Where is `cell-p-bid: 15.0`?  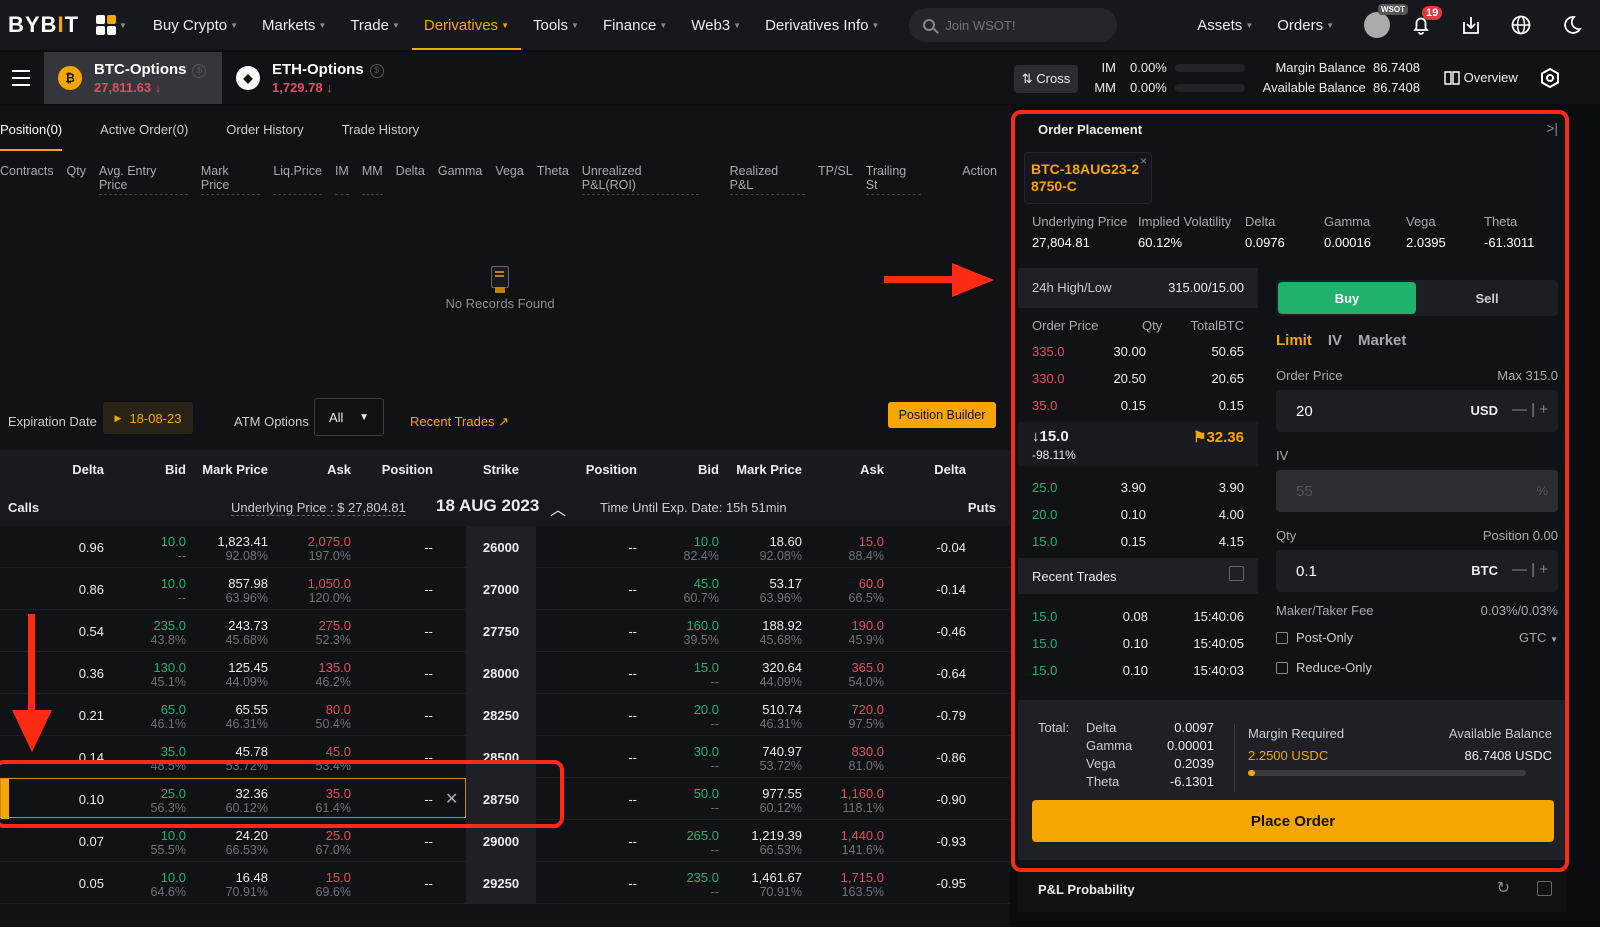 cell-p-bid: 15.0 is located at coordinates (706, 667).